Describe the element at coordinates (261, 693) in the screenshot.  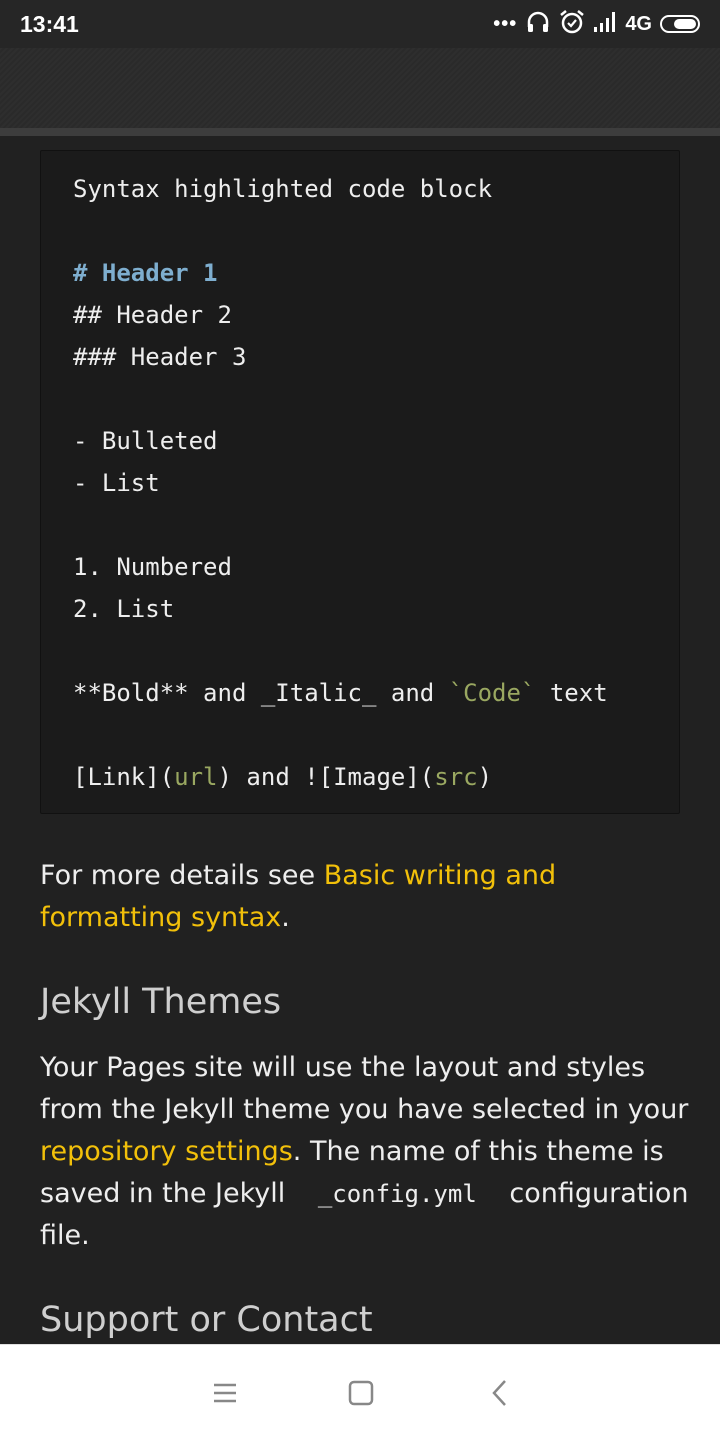
I see `code-token: **Bold** and _Italic_ and` at that location.